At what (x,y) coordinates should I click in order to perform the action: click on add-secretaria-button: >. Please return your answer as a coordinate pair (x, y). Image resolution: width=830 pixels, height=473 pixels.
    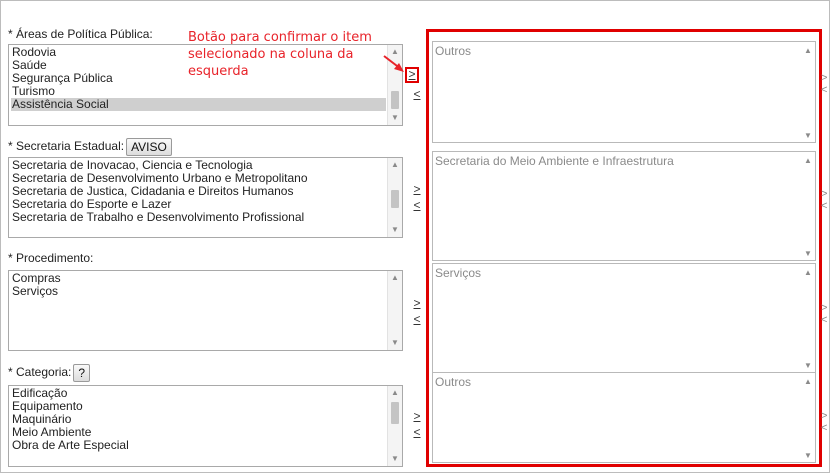
    Looking at the image, I should click on (417, 190).